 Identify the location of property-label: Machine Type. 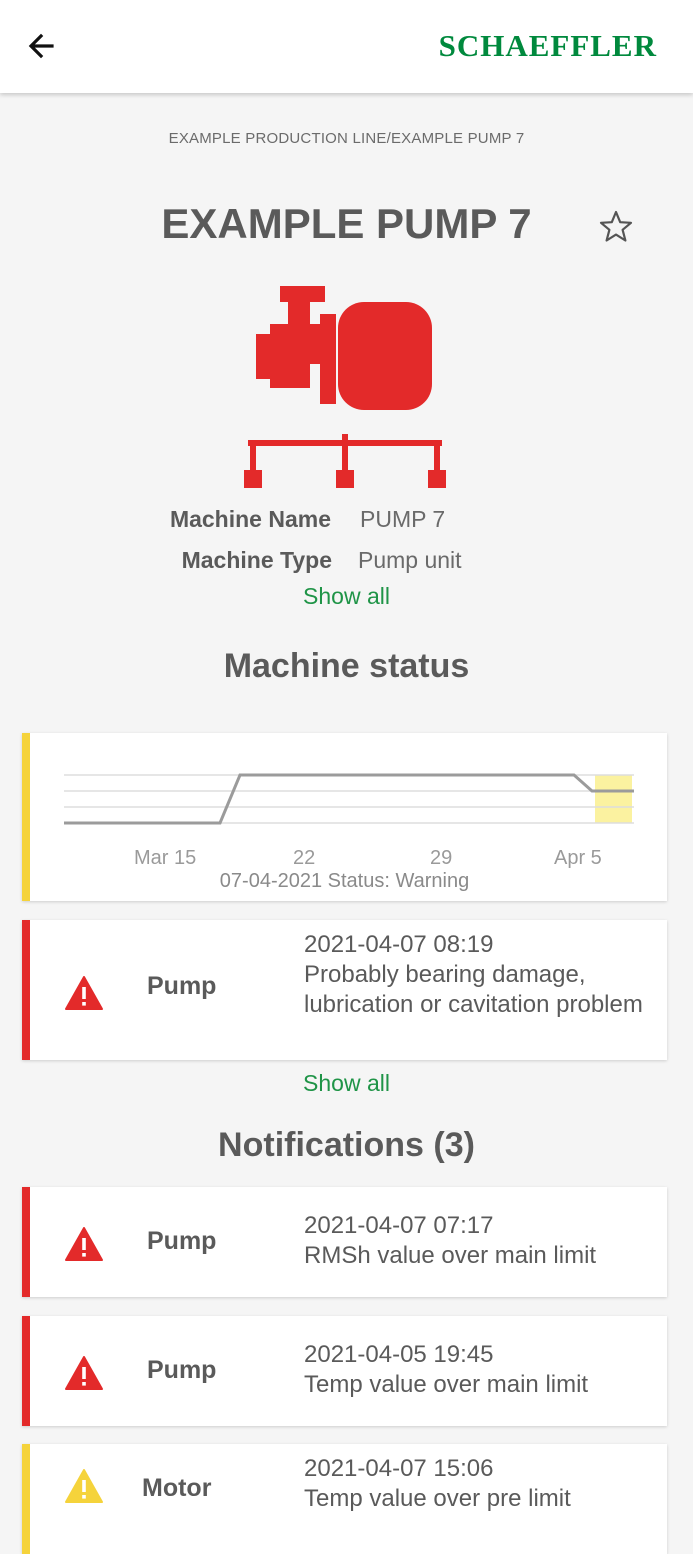
(256, 560).